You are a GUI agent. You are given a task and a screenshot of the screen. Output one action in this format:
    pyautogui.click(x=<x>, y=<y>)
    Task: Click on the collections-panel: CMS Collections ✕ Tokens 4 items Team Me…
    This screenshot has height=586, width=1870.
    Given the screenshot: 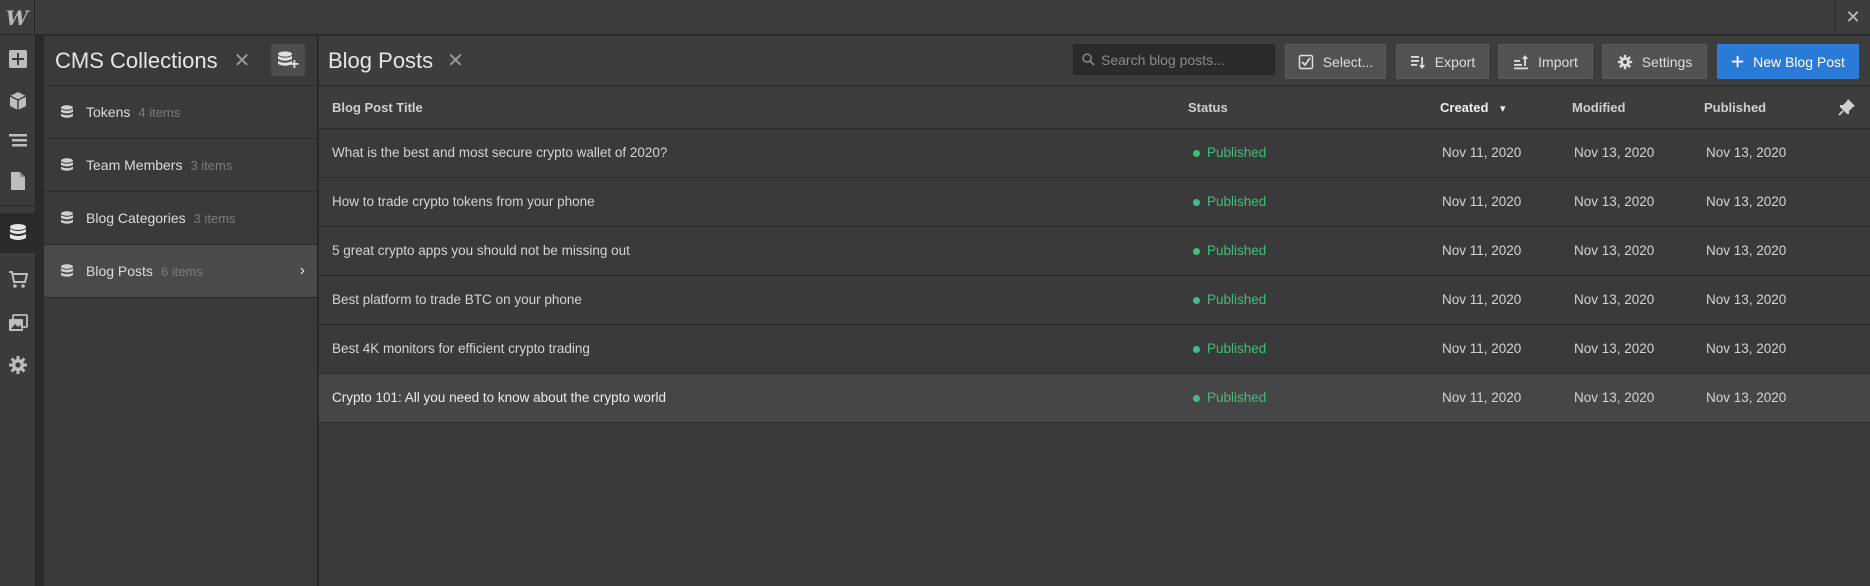 What is the action you would take?
    pyautogui.click(x=181, y=311)
    